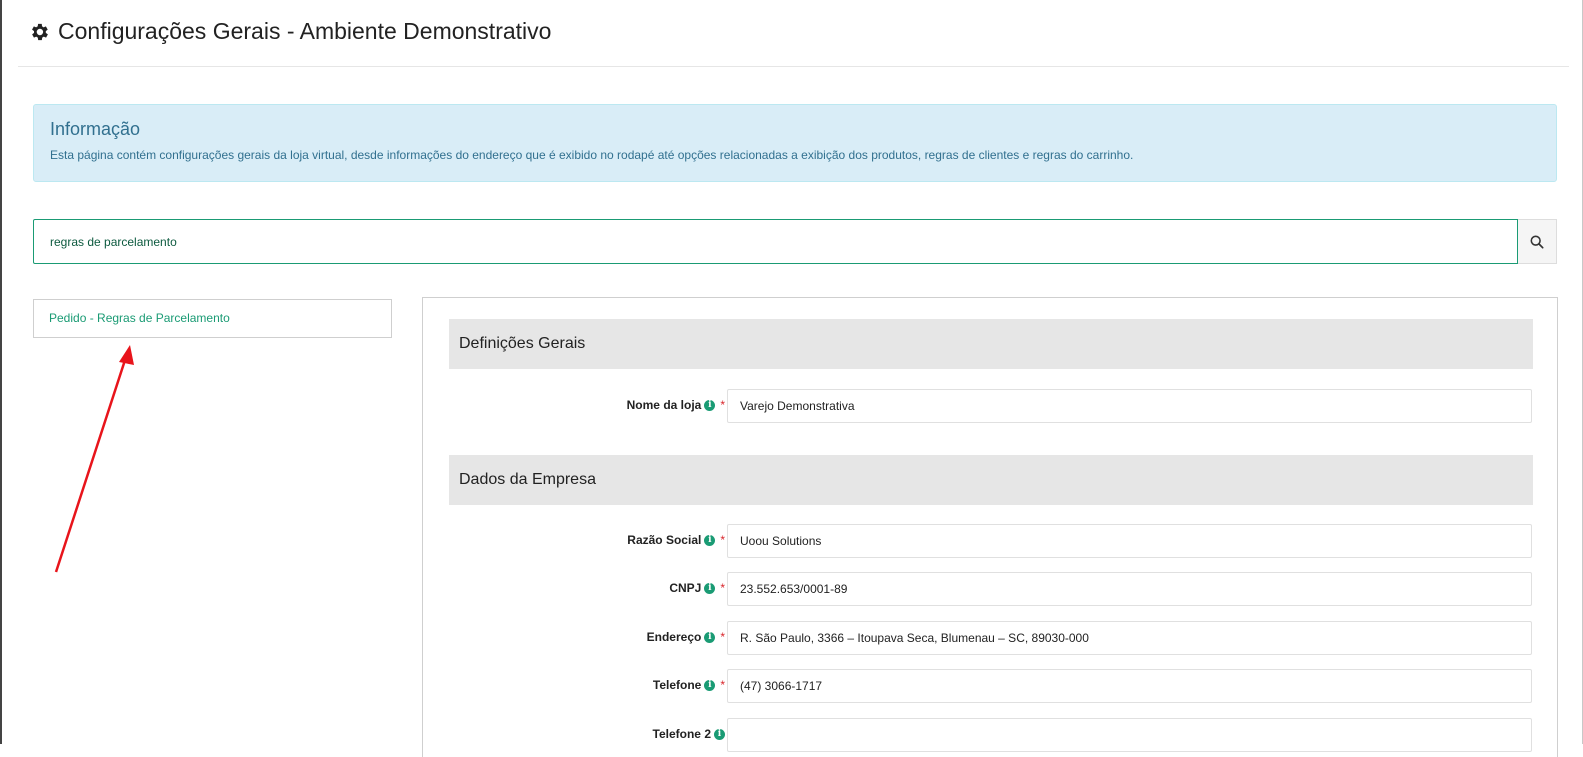 This screenshot has width=1583, height=757. I want to click on search-results-list: Pedido - Regras de Parcelamento, so click(212, 318).